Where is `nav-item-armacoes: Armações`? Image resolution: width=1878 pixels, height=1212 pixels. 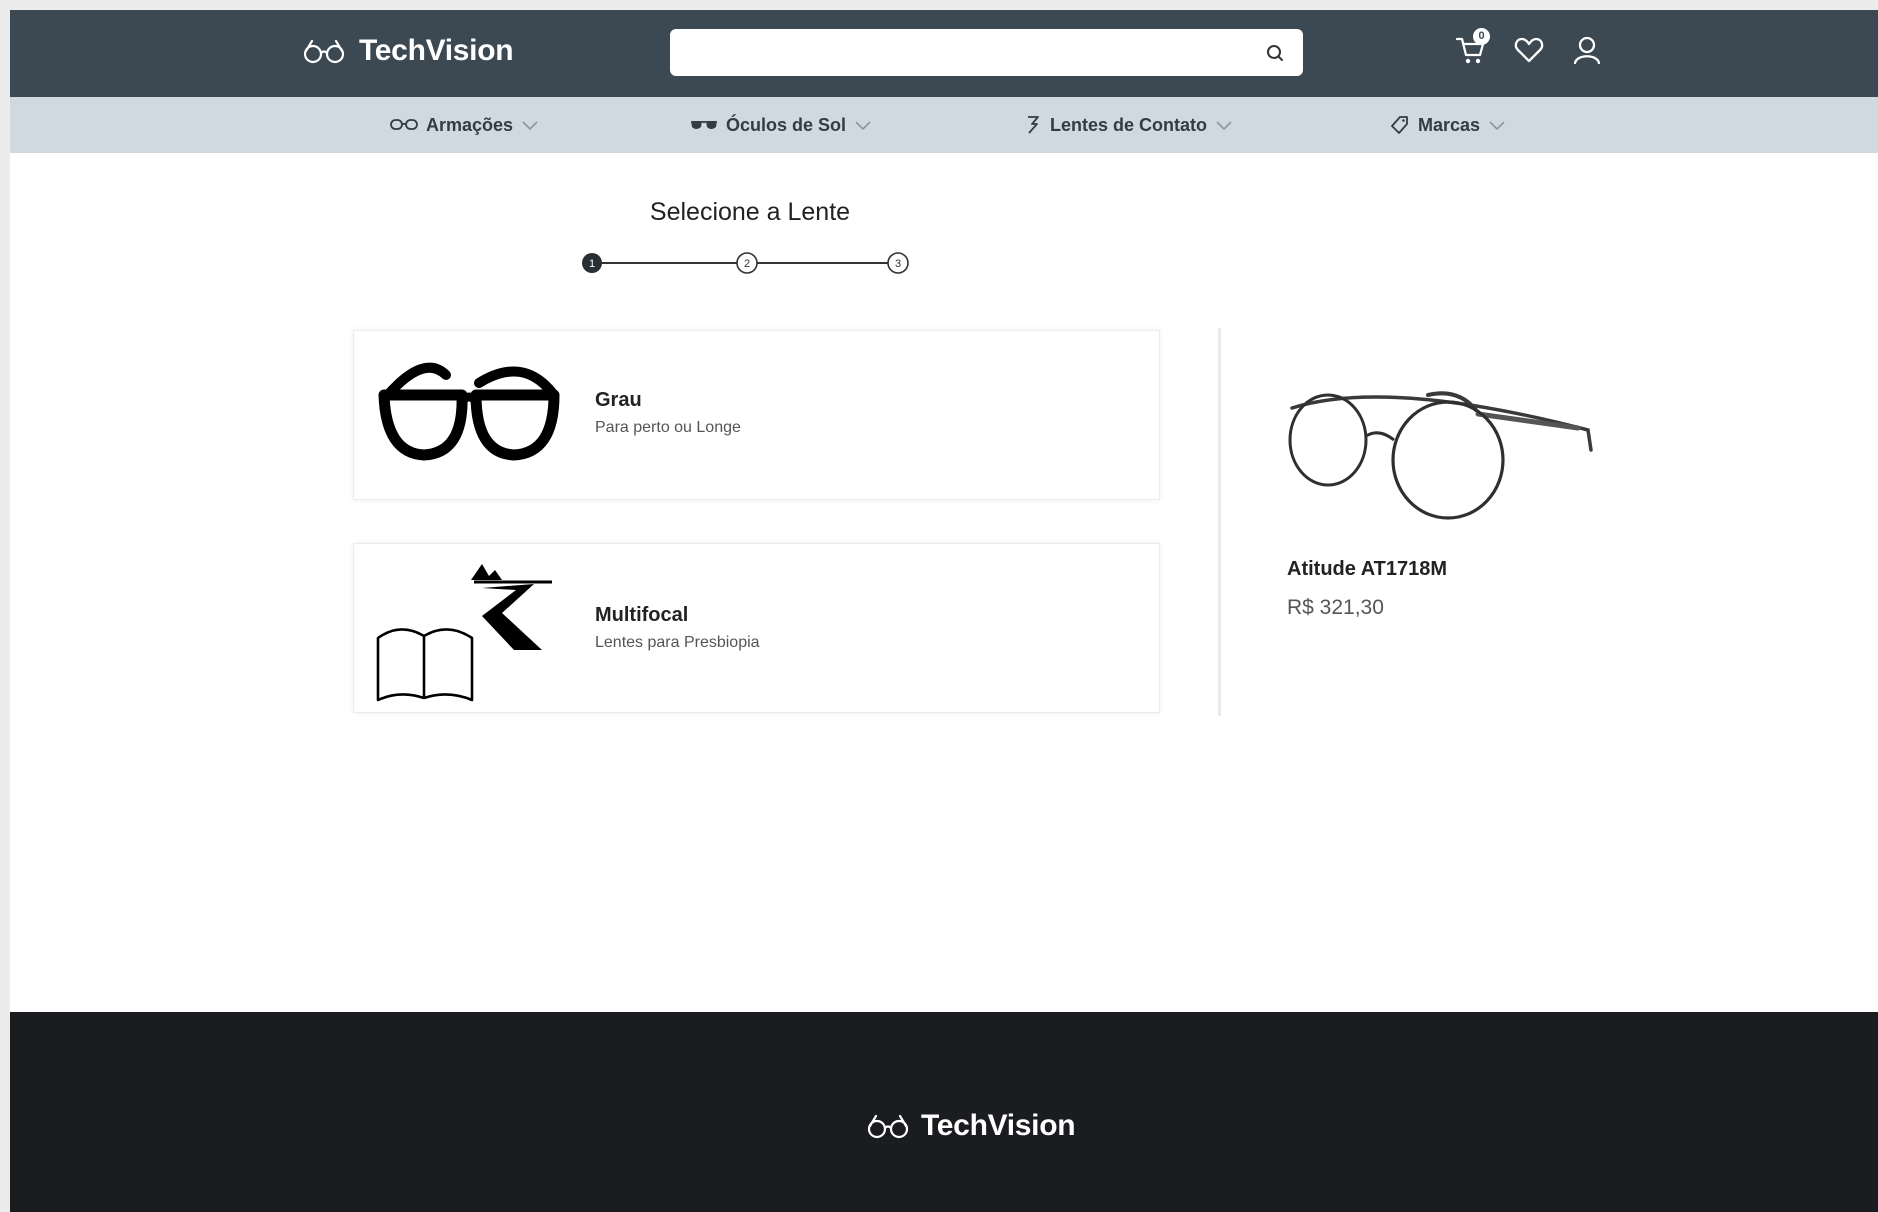
nav-item-armacoes: Armações is located at coordinates (464, 125).